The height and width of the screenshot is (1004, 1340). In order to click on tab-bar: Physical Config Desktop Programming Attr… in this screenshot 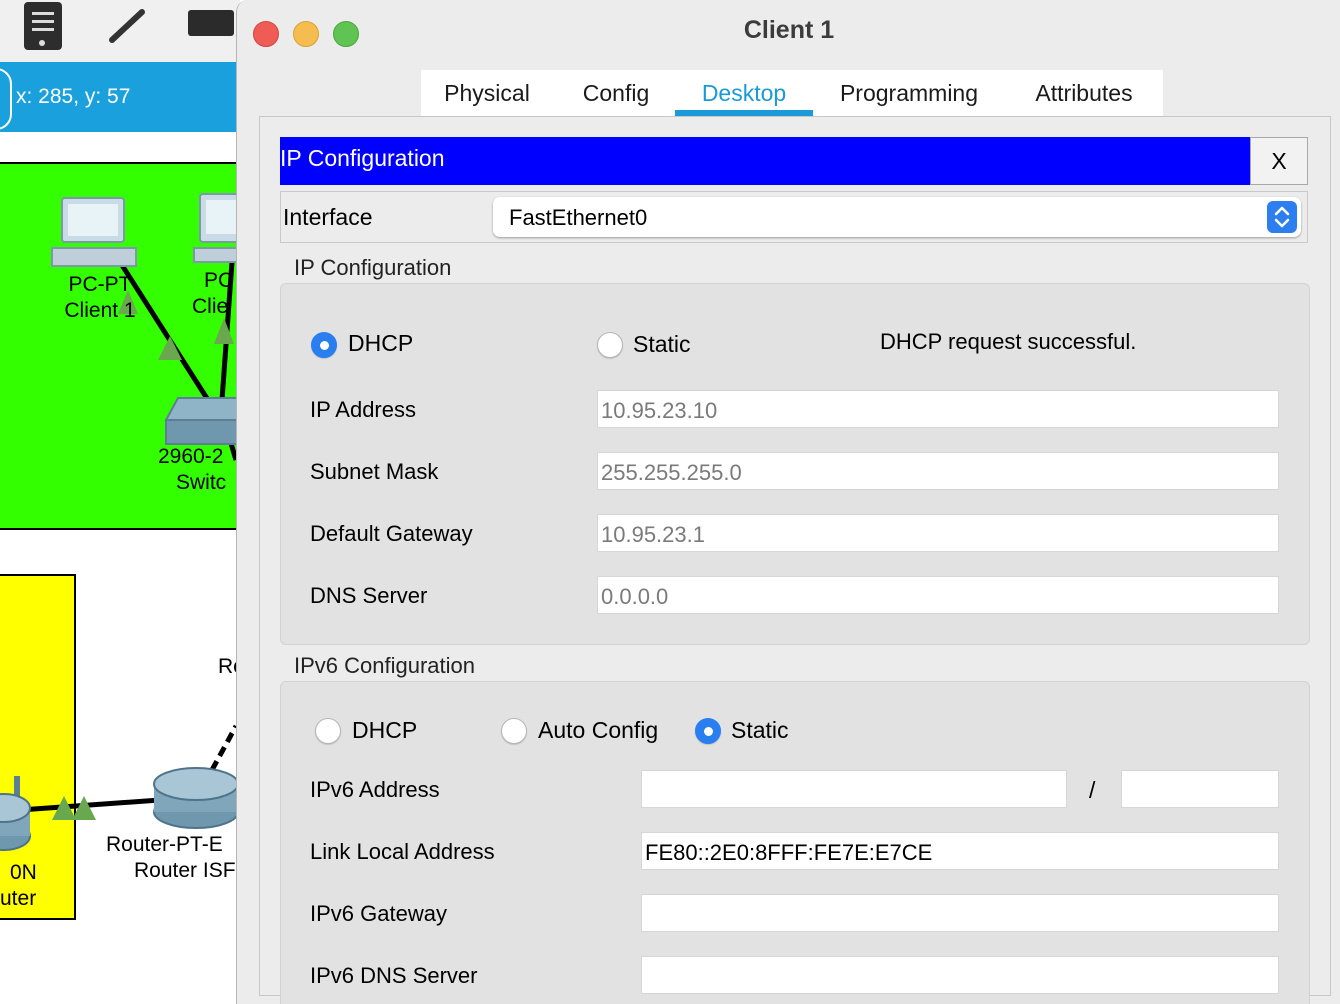, I will do `click(792, 93)`.